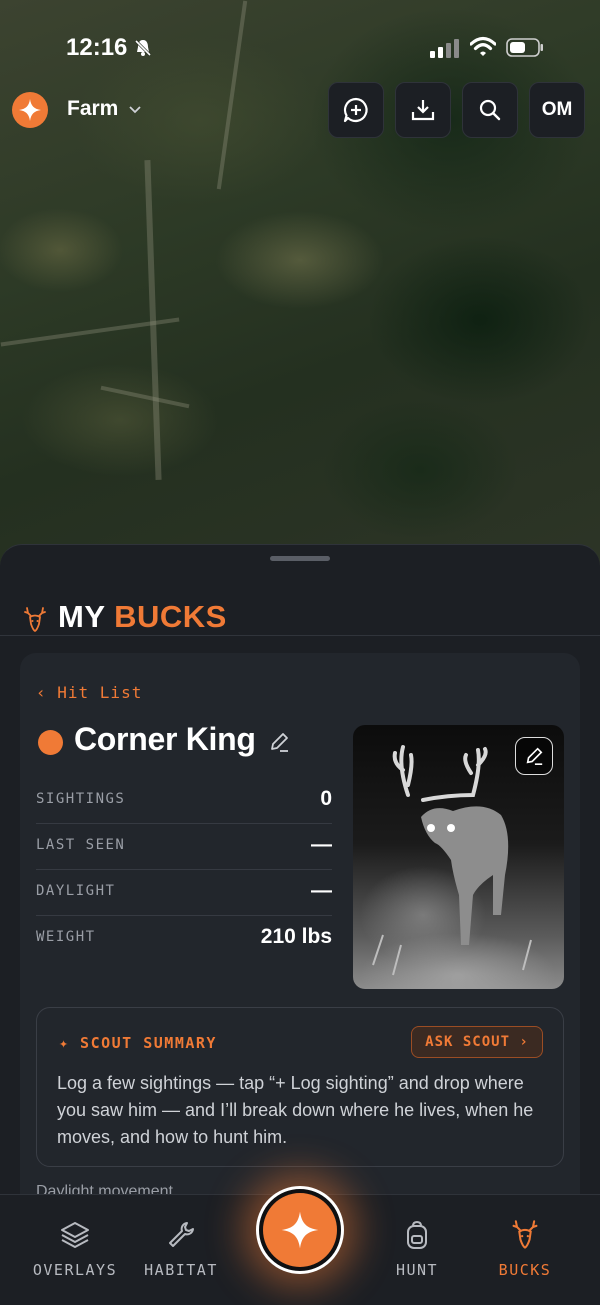 The width and height of the screenshot is (600, 1305). I want to click on download-icon, so click(423, 110).